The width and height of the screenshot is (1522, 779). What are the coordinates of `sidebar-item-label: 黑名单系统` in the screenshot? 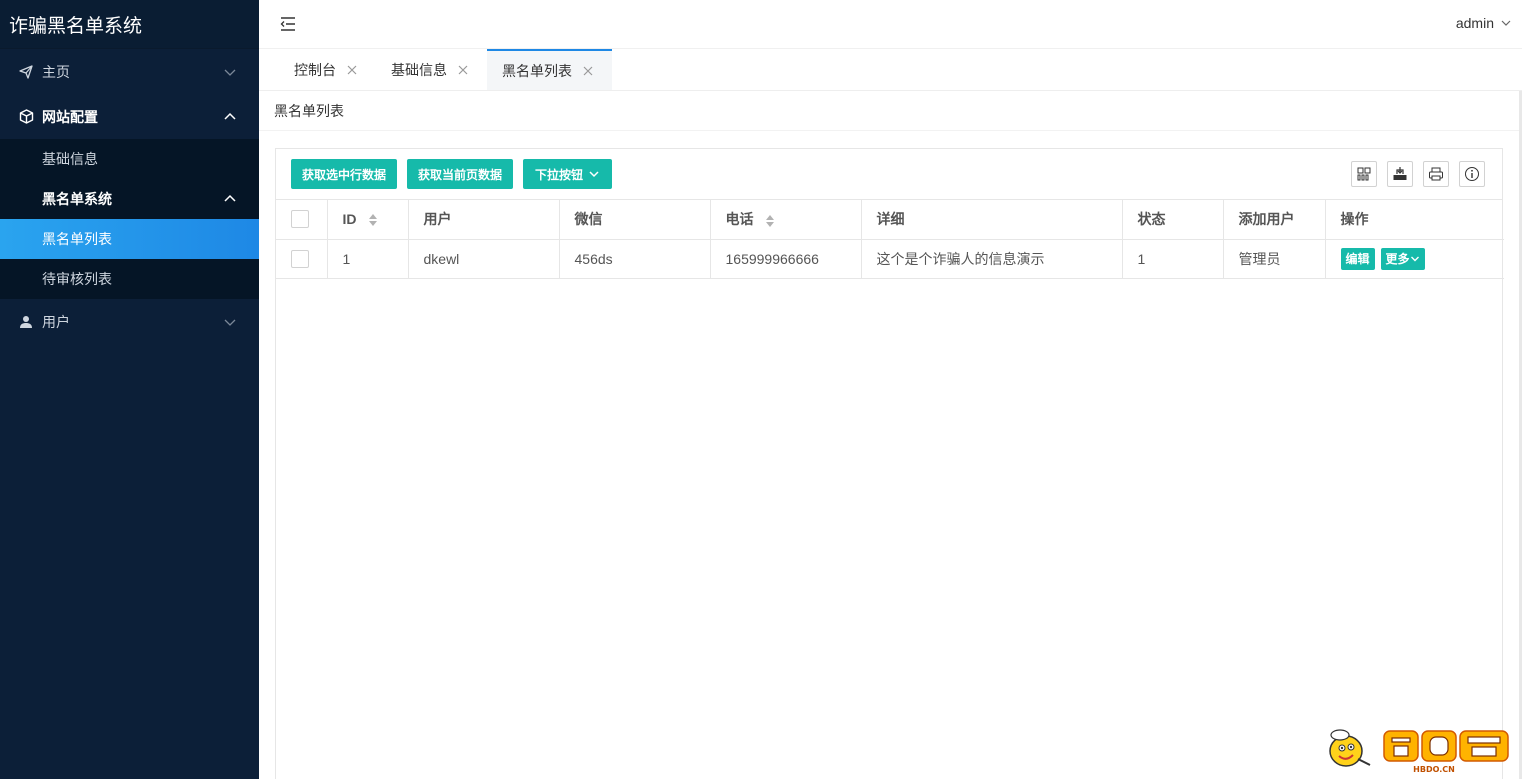 It's located at (77, 199).